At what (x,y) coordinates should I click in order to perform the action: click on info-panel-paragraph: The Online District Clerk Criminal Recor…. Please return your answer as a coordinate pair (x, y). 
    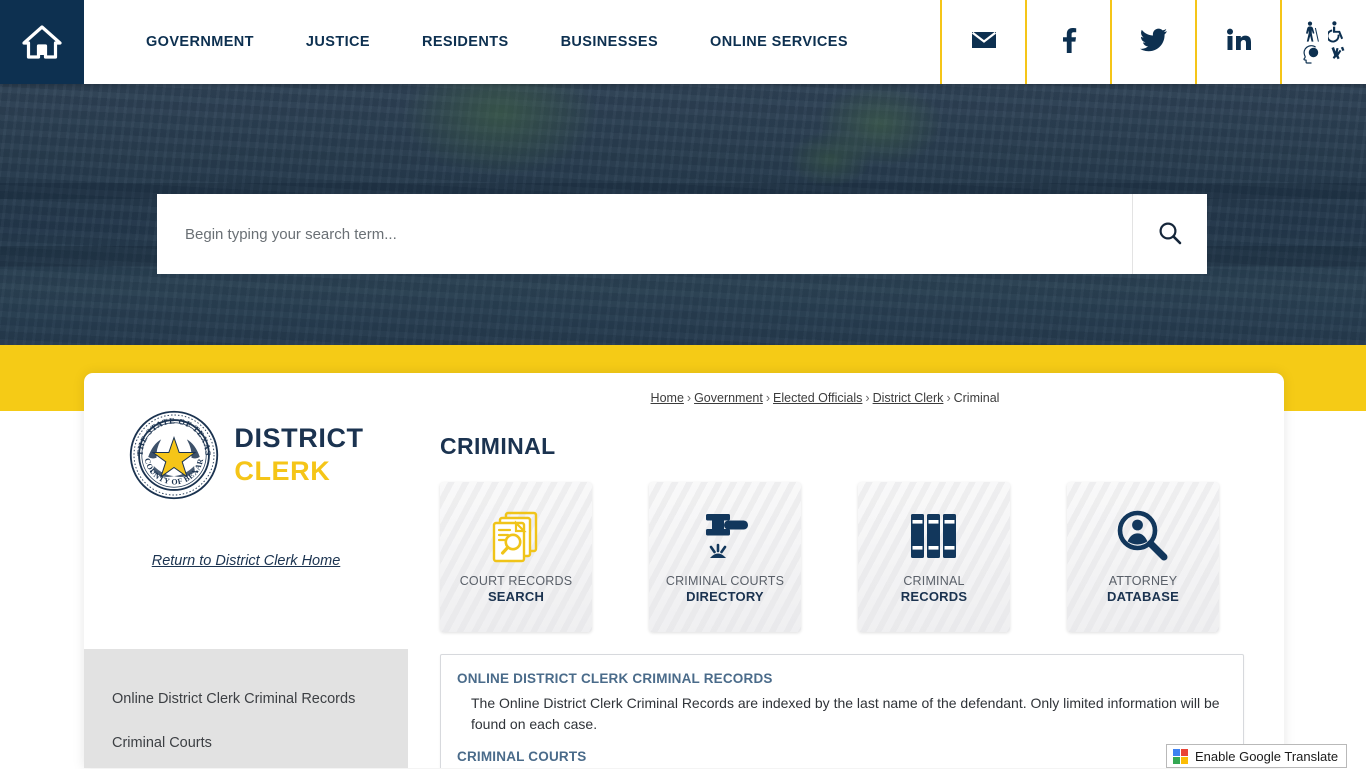
    Looking at the image, I should click on (845, 714).